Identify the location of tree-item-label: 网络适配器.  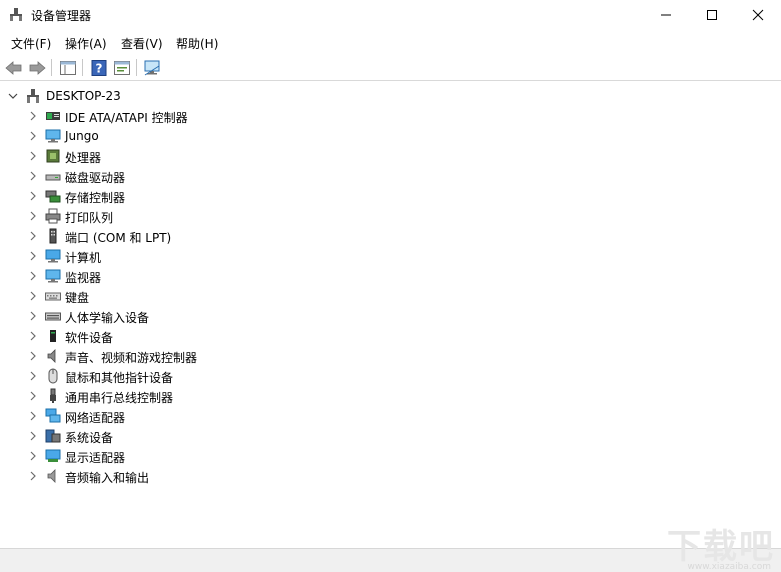
(95, 418).